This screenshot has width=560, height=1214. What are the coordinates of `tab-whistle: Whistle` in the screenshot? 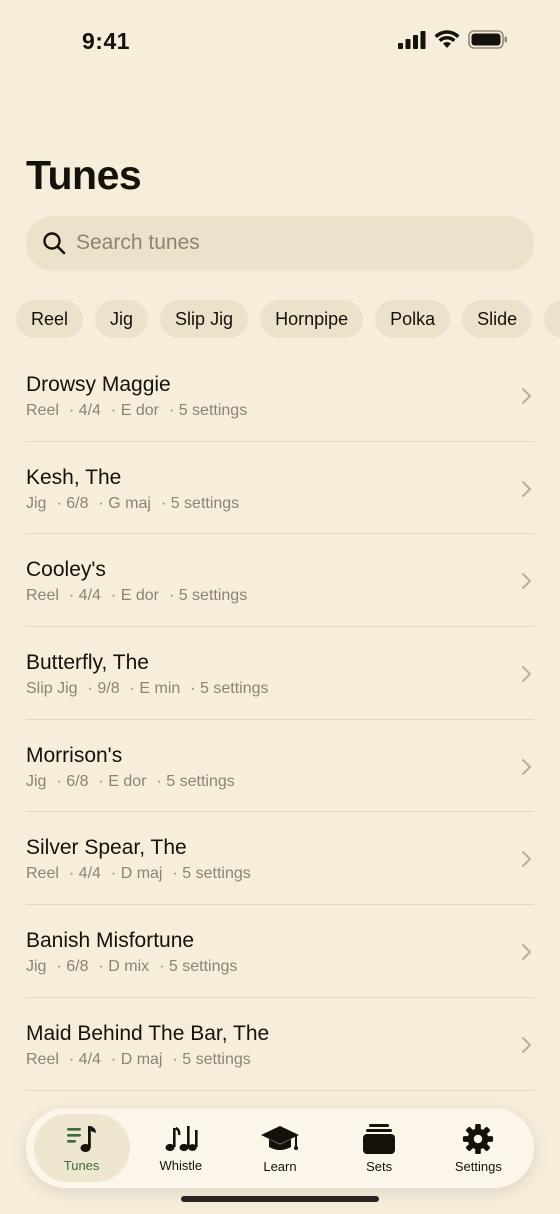 It's located at (181, 1148).